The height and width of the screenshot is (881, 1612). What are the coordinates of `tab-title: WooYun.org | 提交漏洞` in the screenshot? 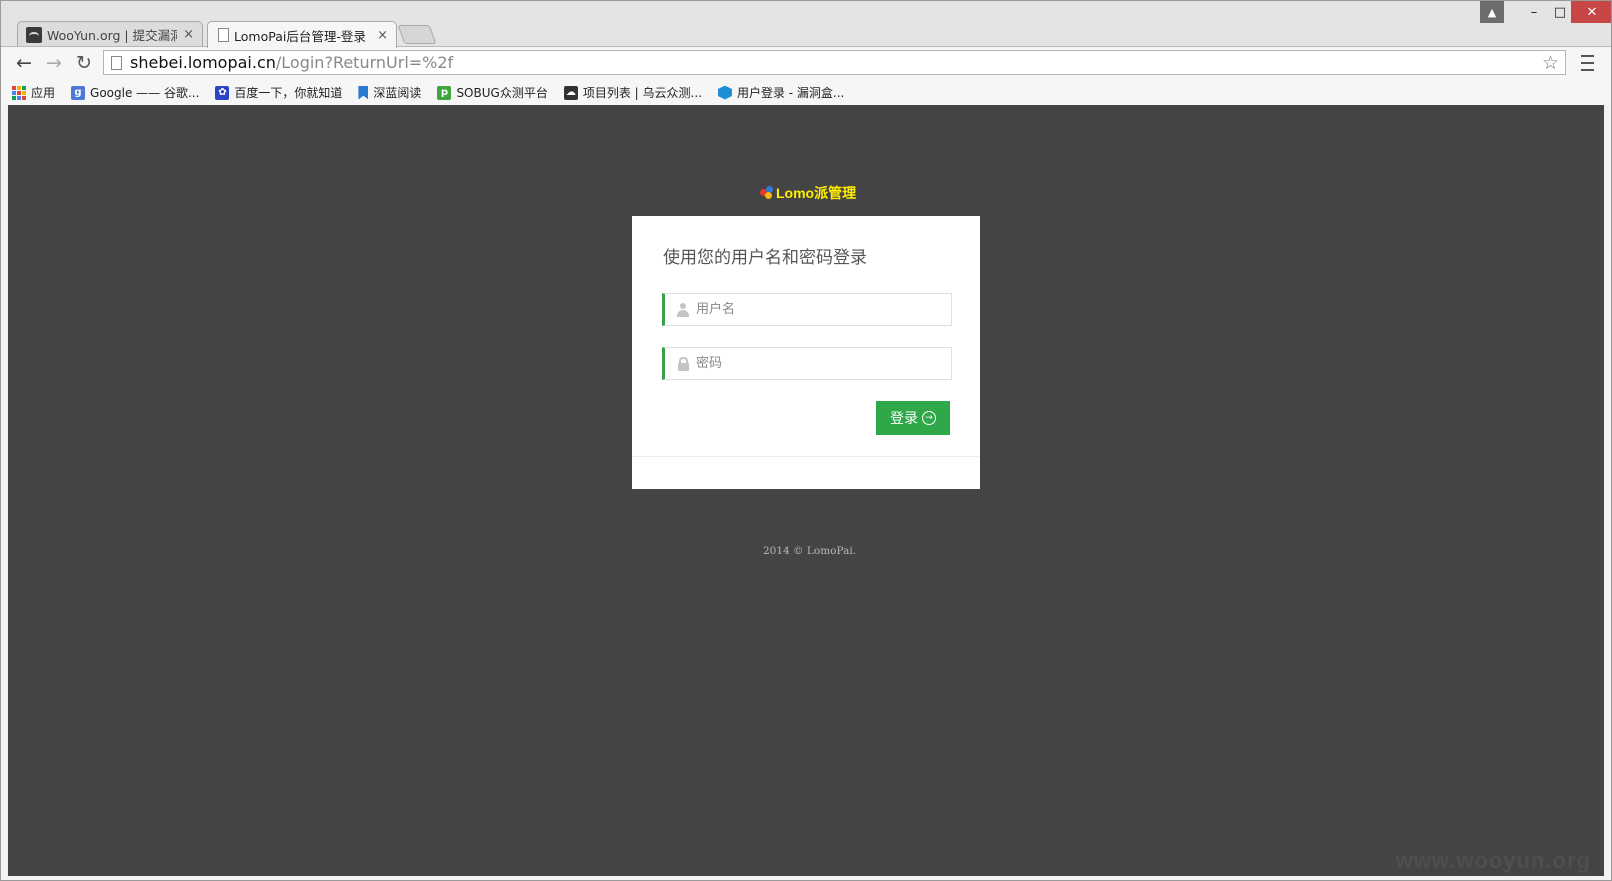 It's located at (112, 35).